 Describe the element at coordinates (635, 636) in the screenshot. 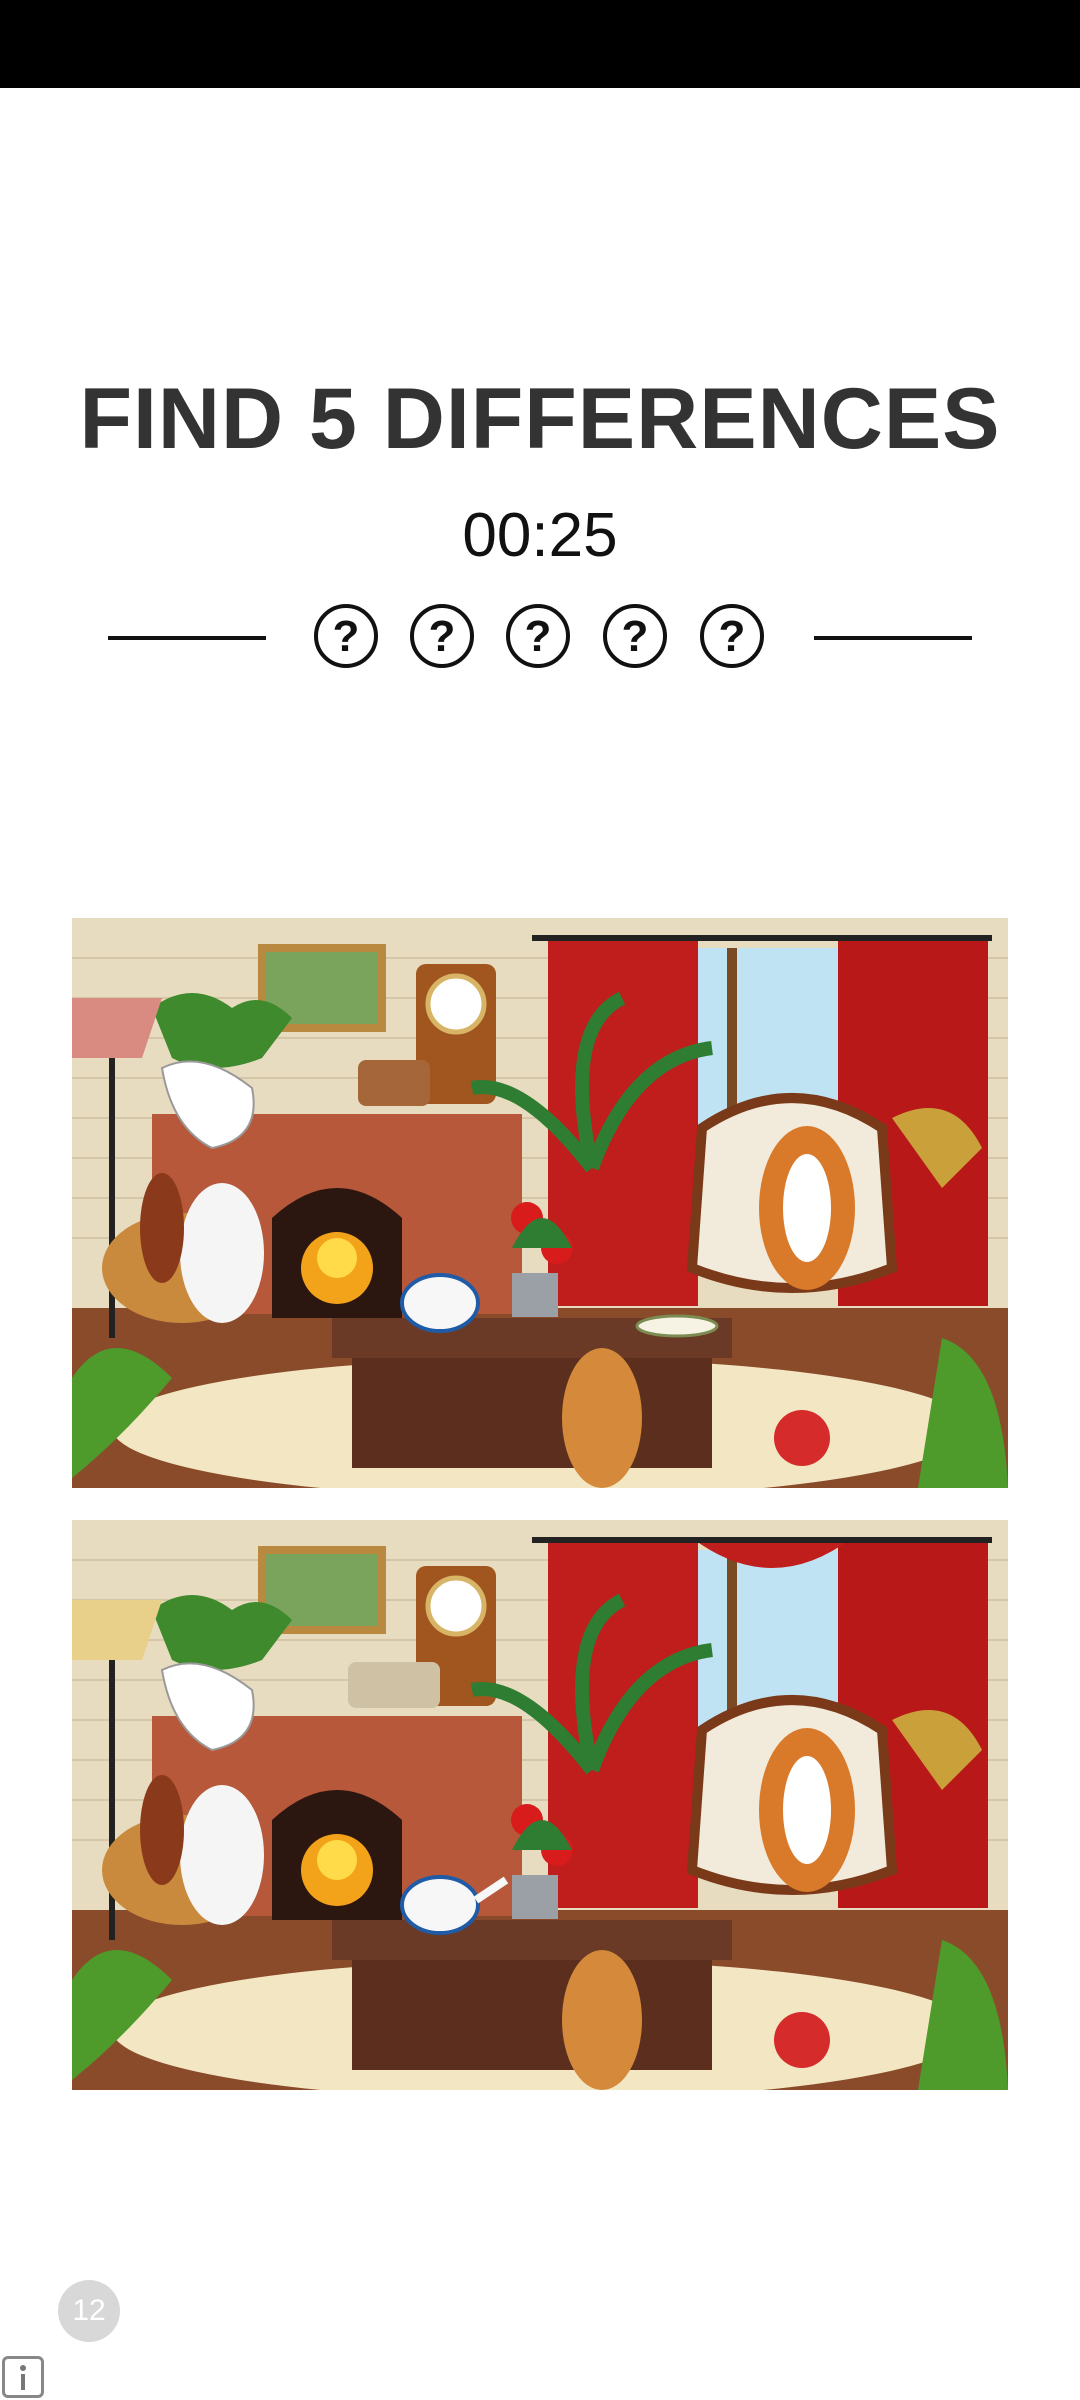

I see `difference-slot-4: ?` at that location.